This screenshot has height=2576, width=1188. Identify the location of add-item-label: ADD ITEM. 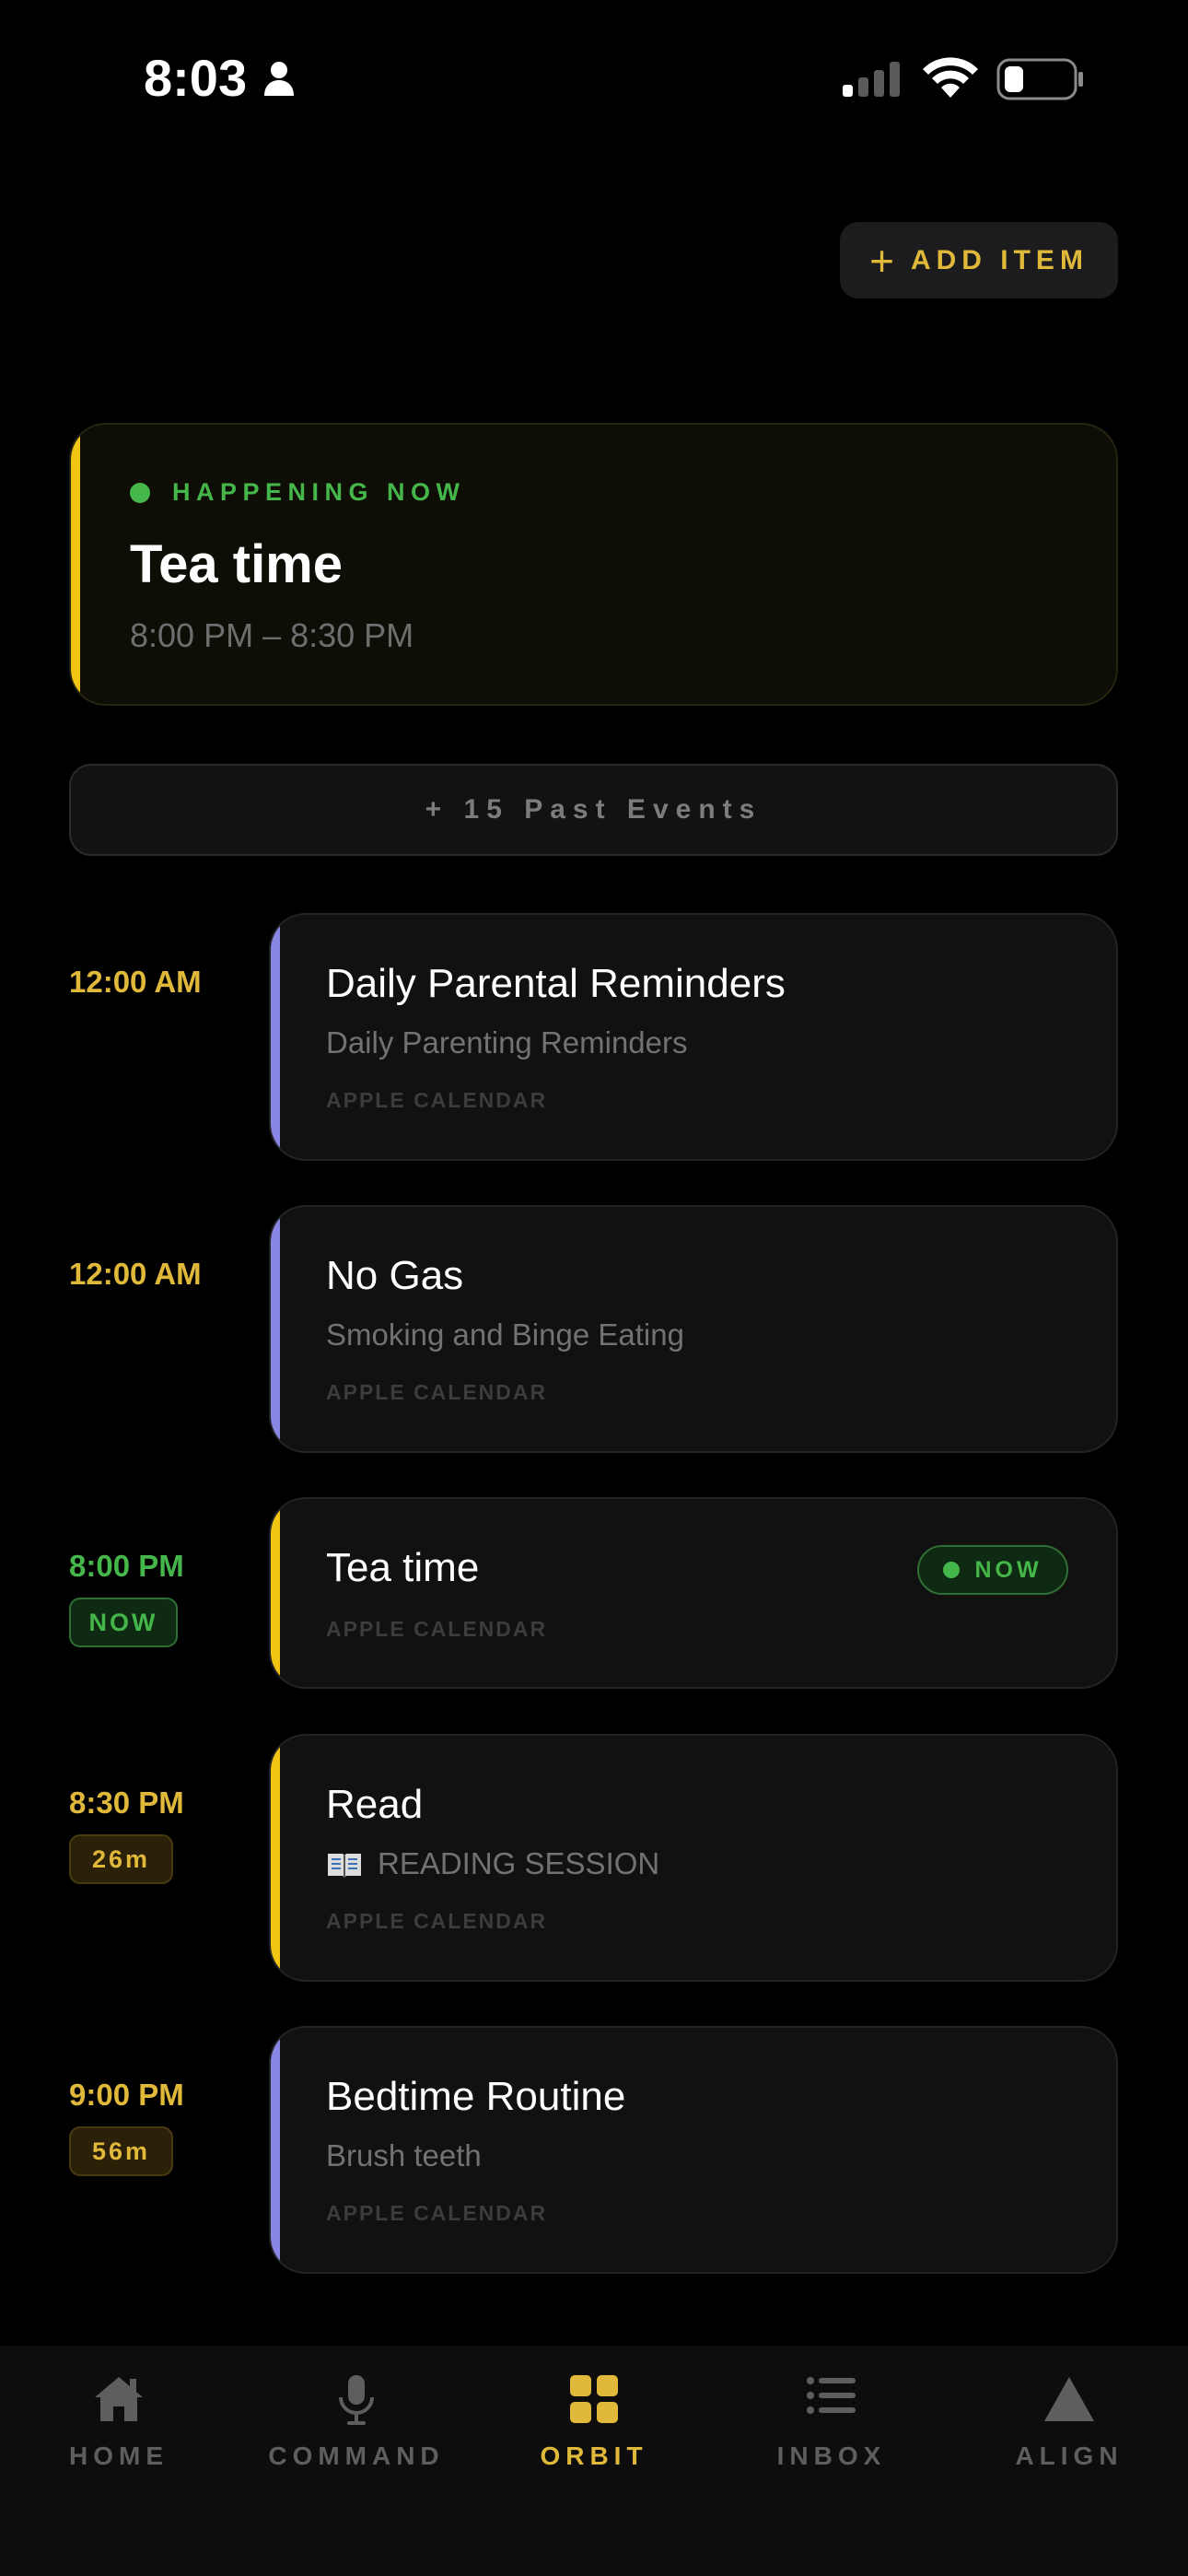
(999, 259).